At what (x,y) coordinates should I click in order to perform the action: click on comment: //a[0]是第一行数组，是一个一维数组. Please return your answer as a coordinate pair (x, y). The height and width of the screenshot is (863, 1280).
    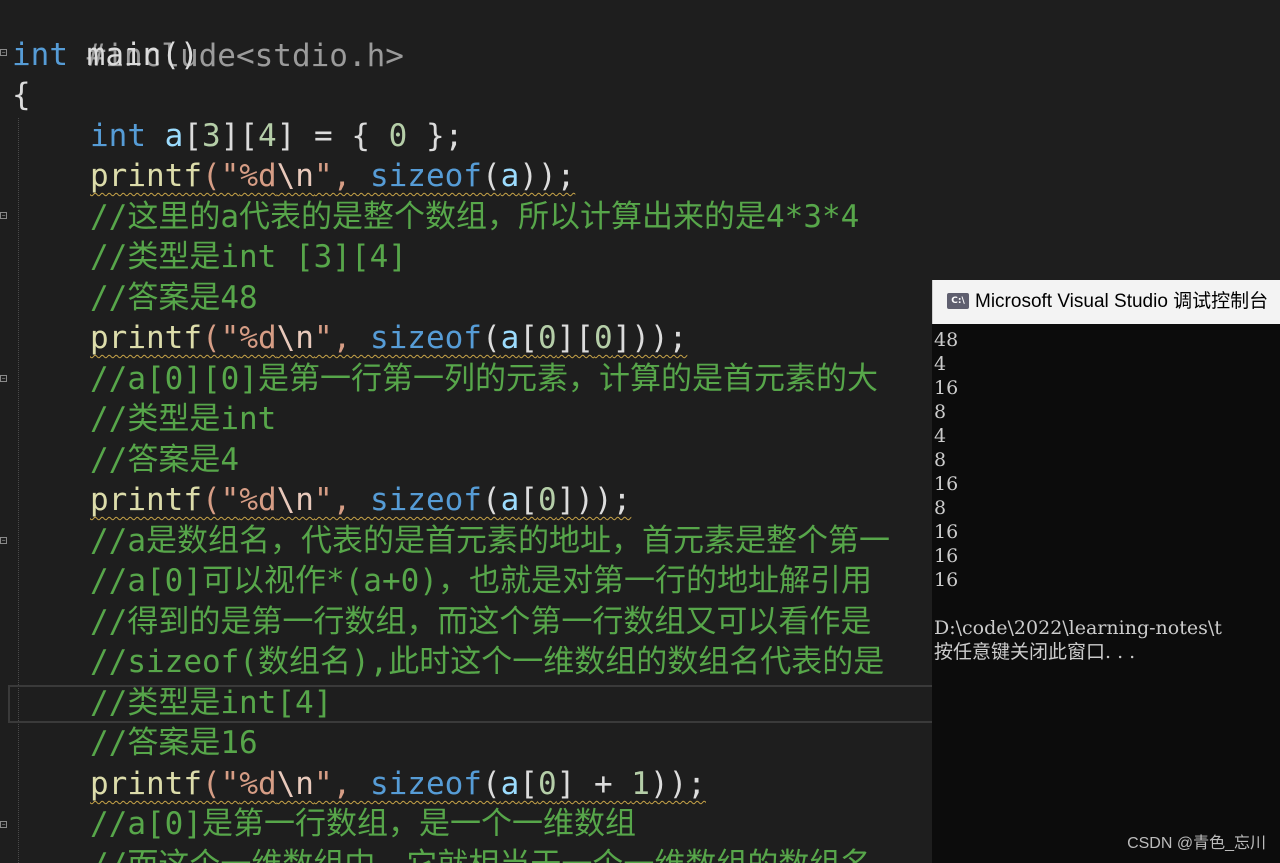
    Looking at the image, I should click on (363, 824).